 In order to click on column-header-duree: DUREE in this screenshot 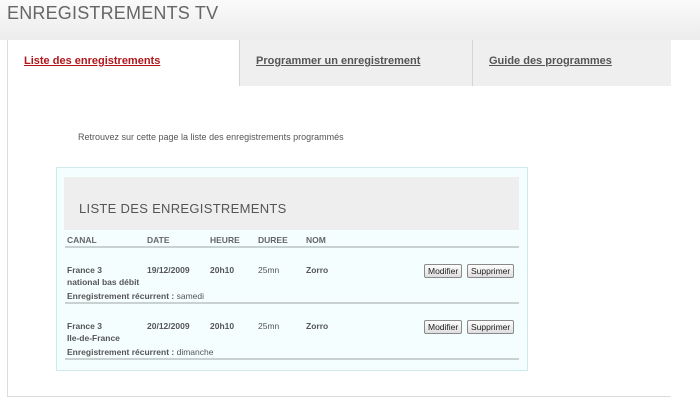, I will do `click(273, 240)`.